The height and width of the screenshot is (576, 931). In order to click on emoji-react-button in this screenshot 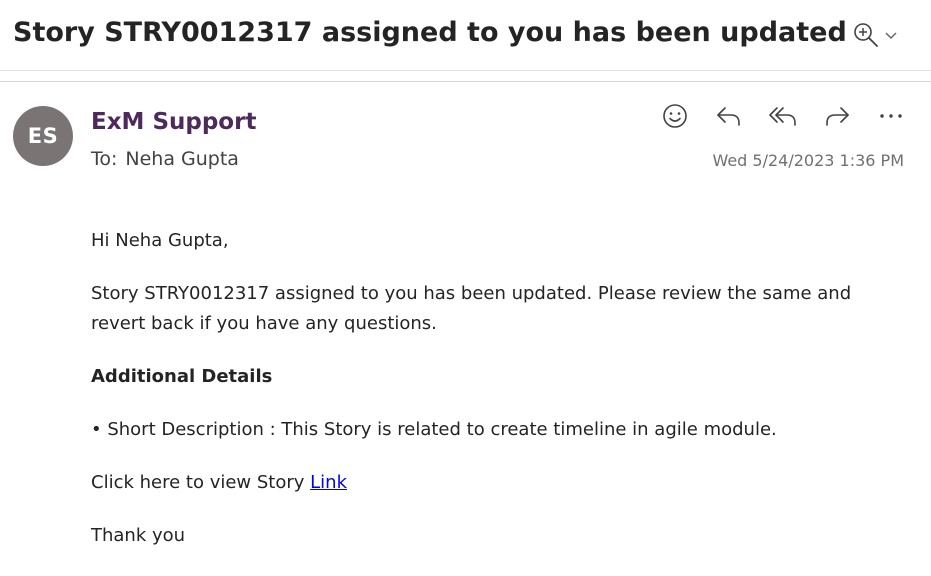, I will do `click(675, 118)`.